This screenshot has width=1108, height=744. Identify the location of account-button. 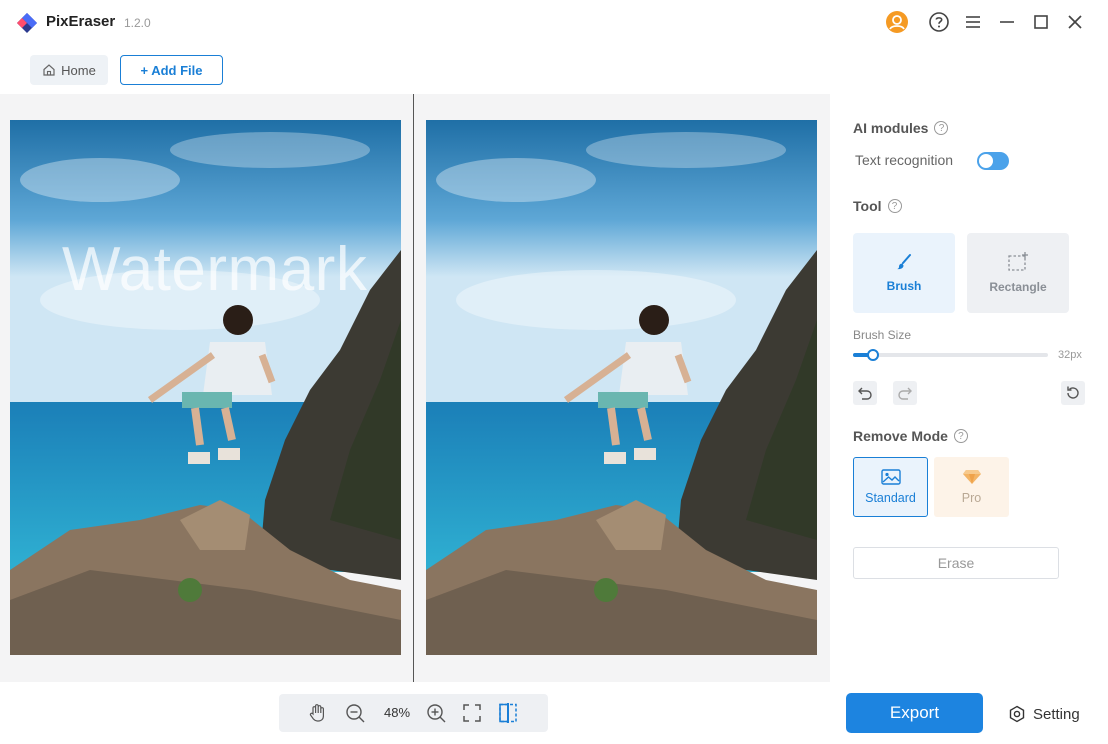
(897, 22).